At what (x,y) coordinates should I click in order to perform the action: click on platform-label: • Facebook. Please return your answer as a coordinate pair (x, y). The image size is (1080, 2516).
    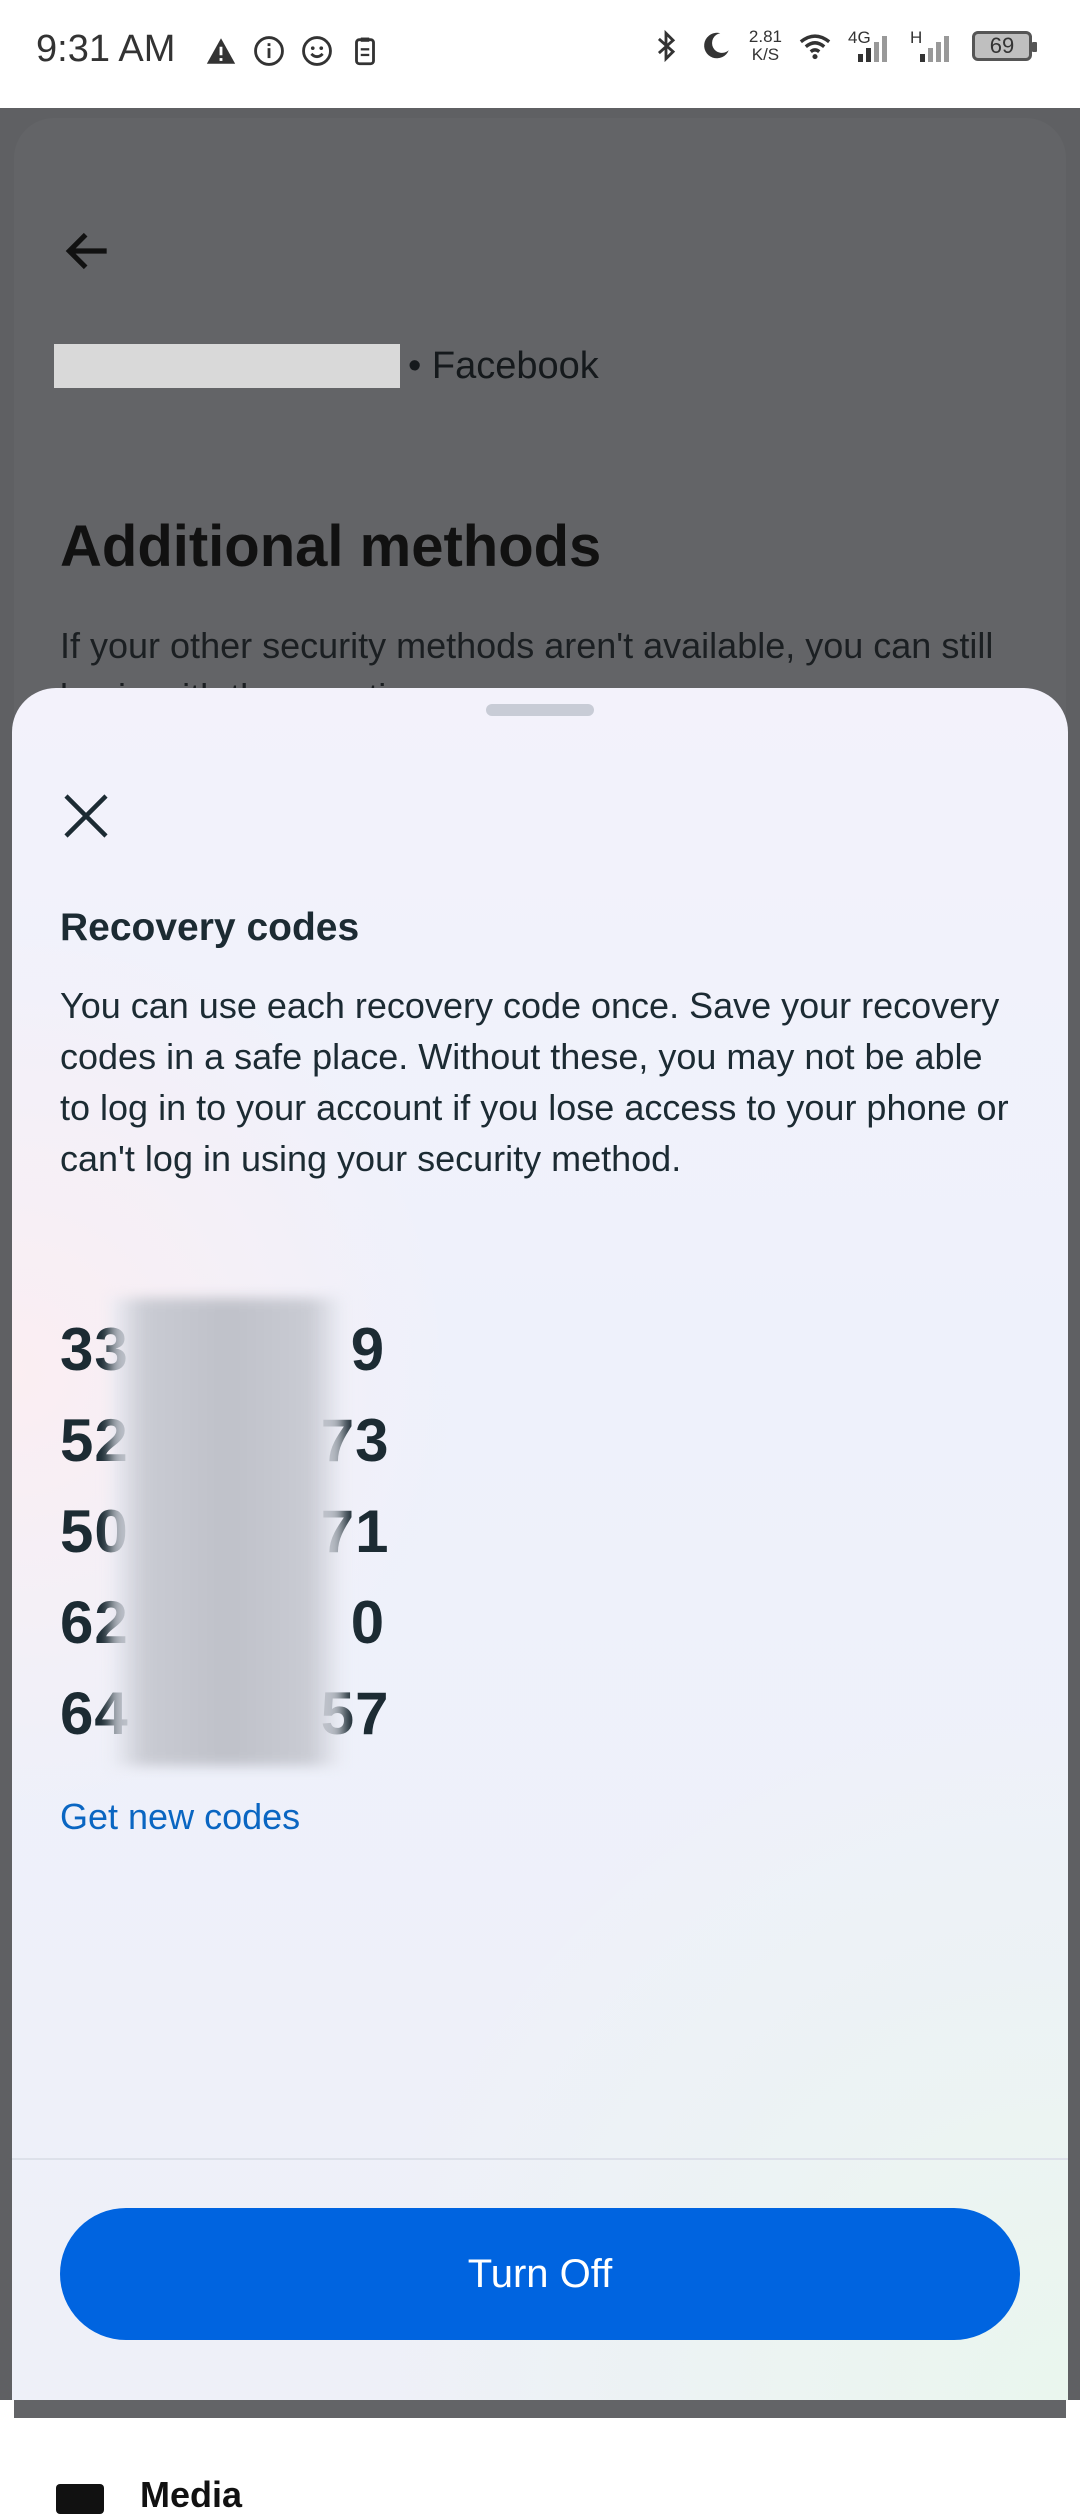
    Looking at the image, I should click on (503, 365).